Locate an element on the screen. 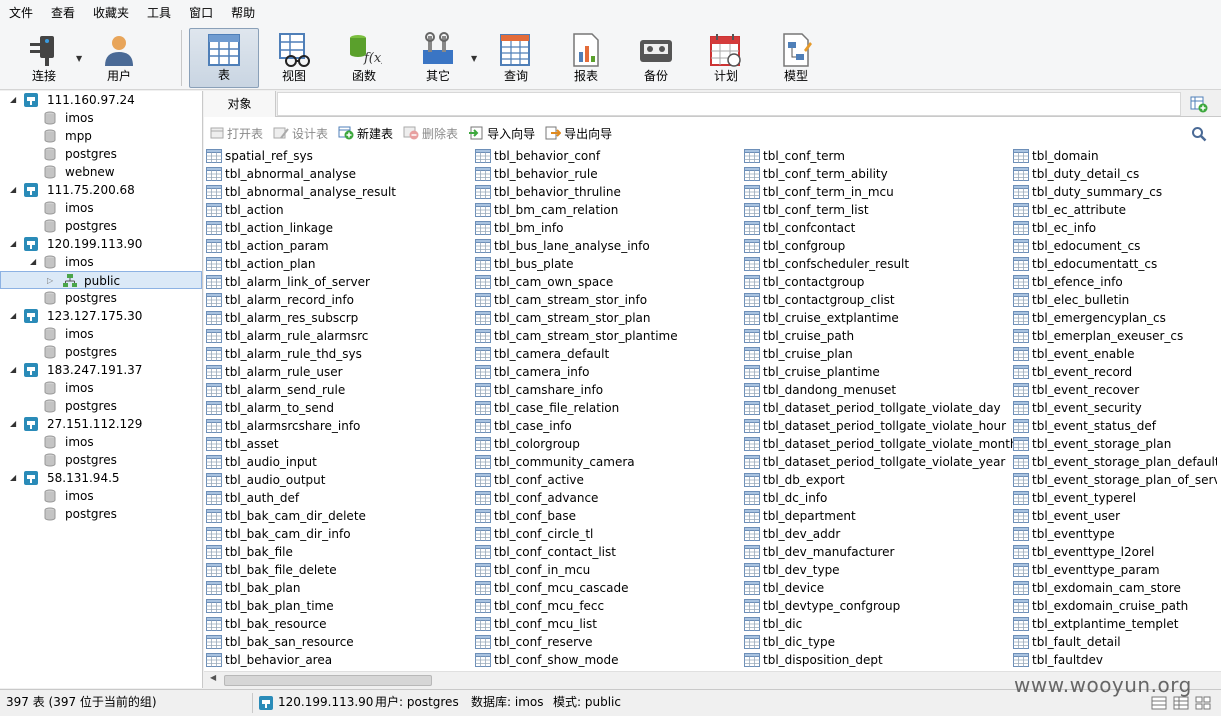 The width and height of the screenshot is (1221, 716). table-item: tbl_alarm_send_rule is located at coordinates (301, 390).